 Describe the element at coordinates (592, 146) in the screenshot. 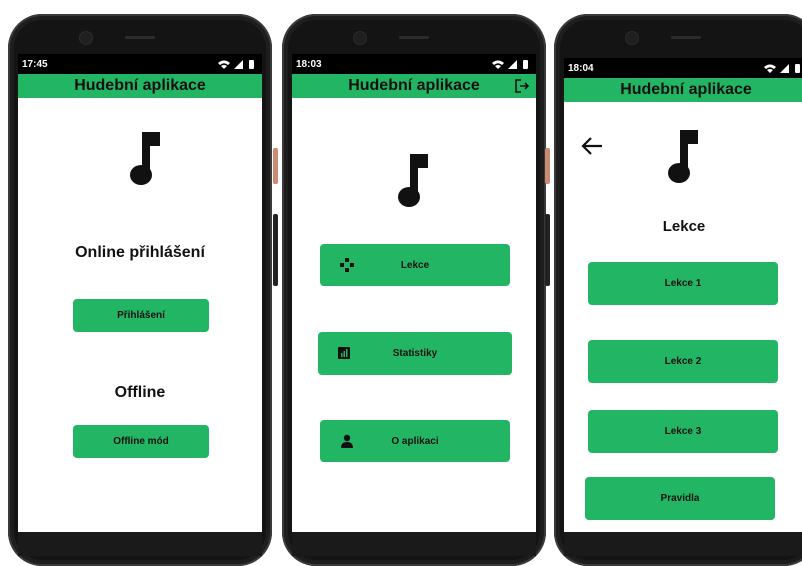

I see `back-arrow-icon` at that location.